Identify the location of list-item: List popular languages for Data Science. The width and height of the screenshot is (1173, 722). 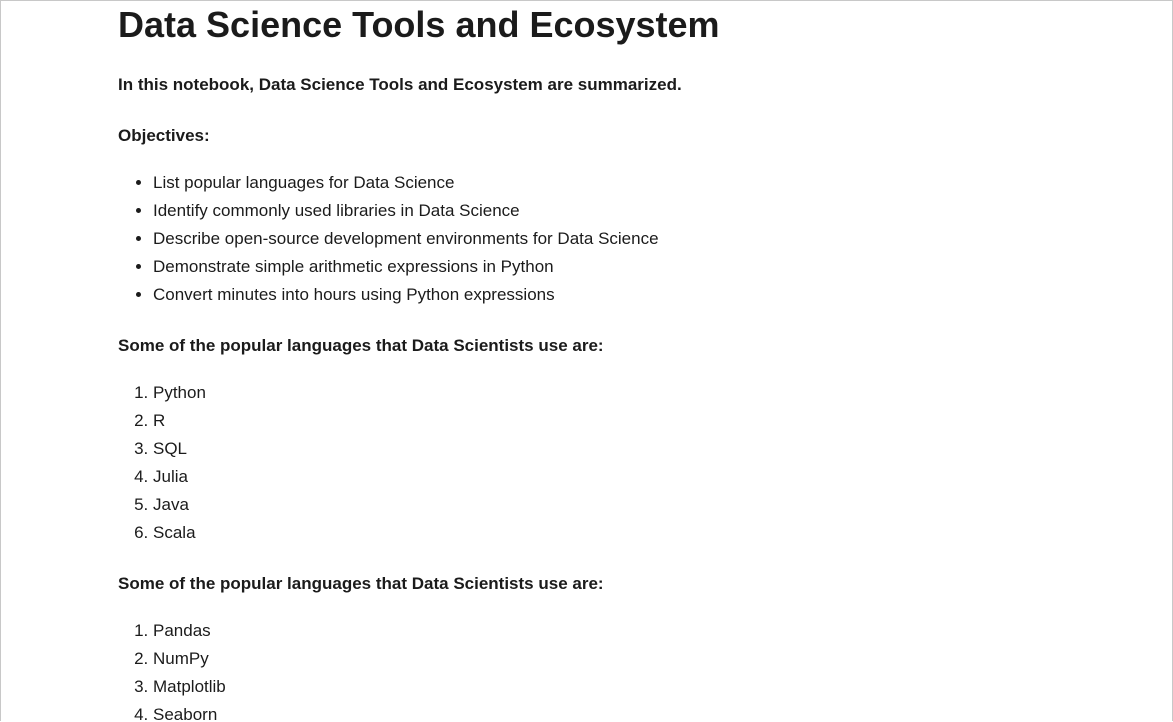
(625, 183).